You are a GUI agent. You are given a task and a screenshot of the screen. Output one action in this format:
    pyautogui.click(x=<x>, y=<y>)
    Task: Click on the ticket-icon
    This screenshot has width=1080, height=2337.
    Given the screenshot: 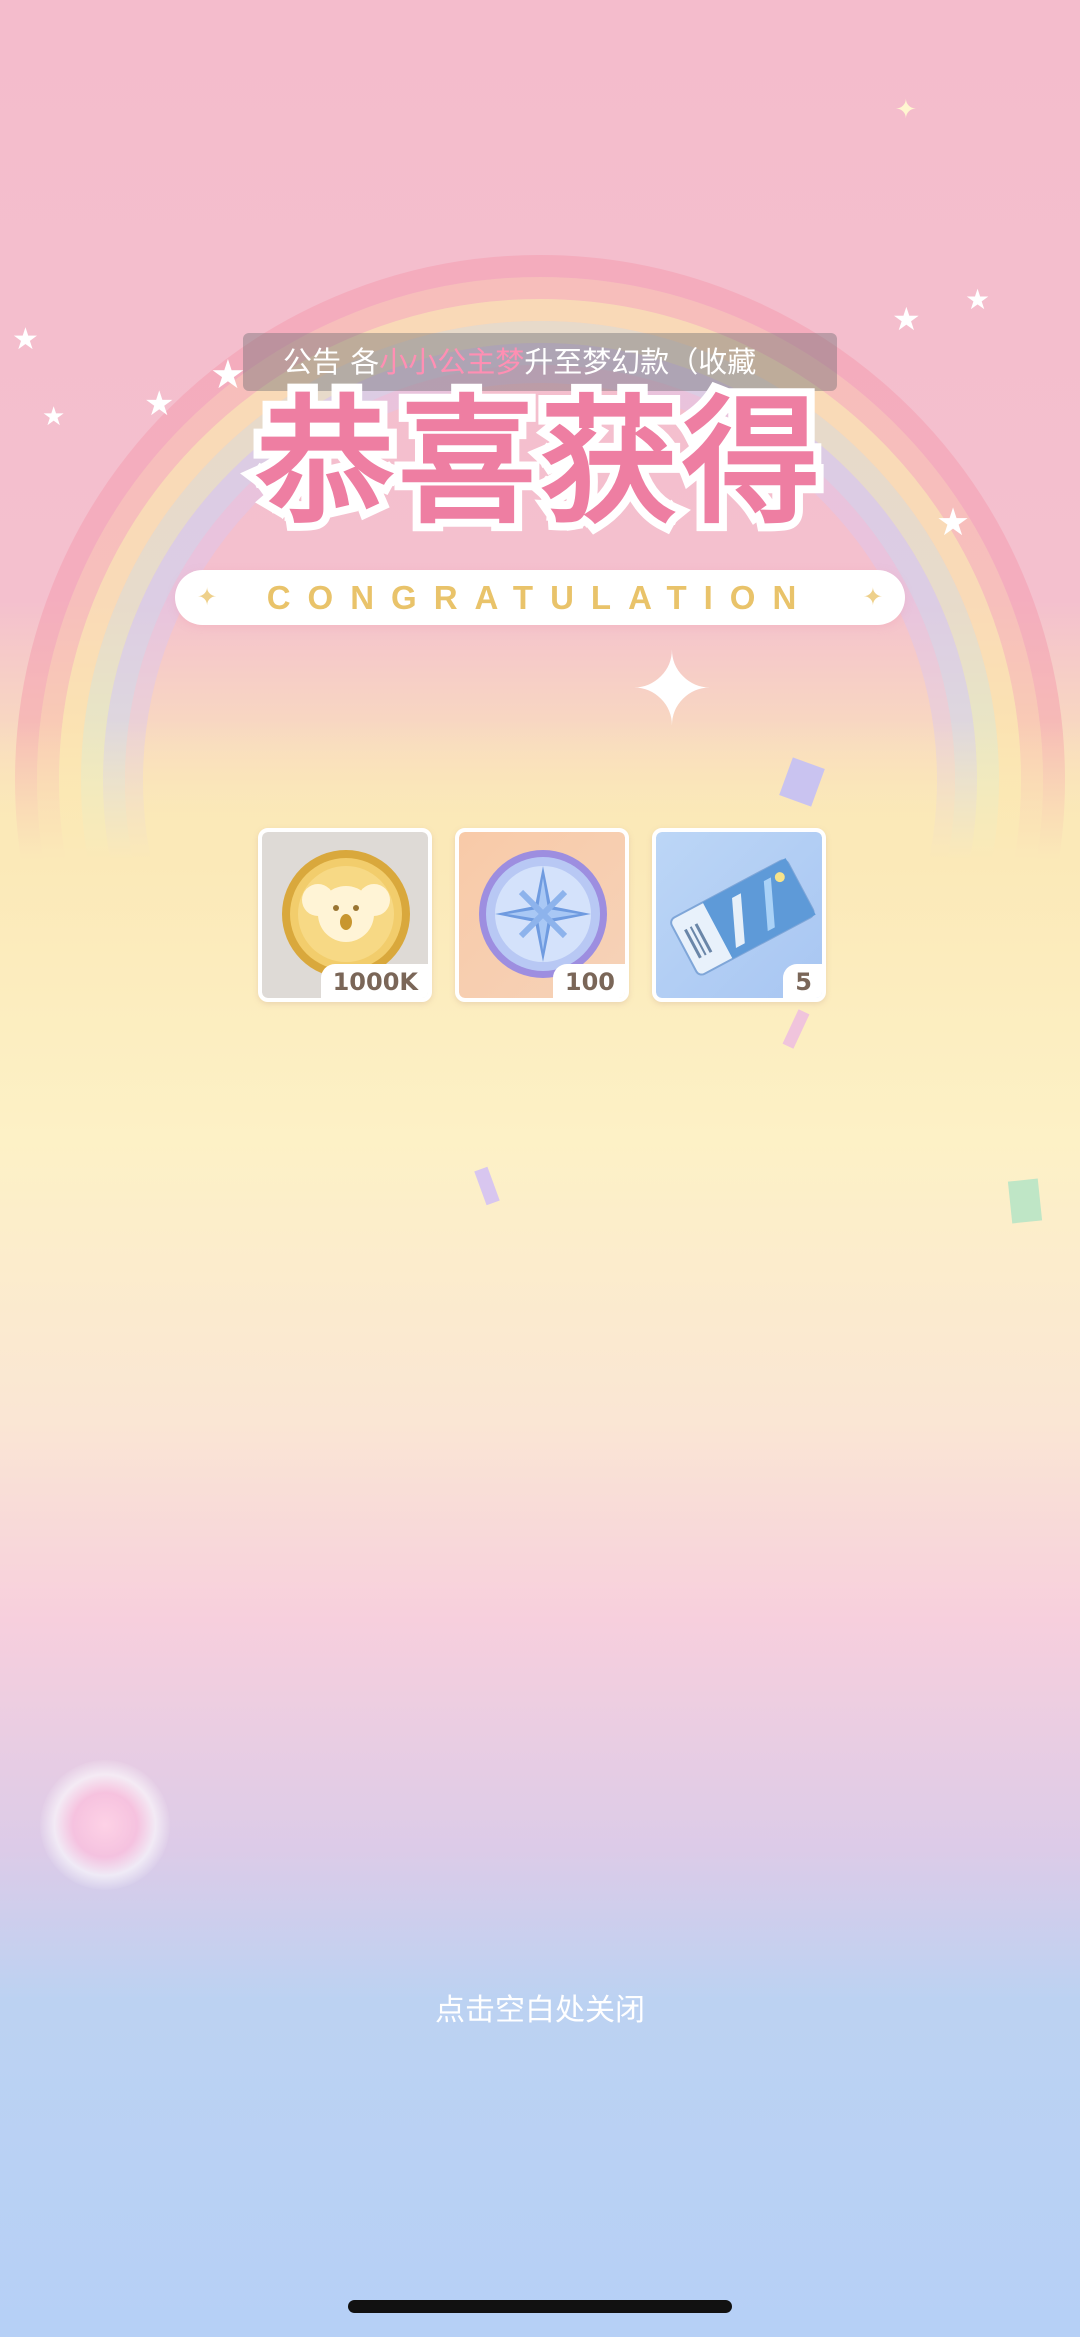 What is the action you would take?
    pyautogui.click(x=743, y=917)
    